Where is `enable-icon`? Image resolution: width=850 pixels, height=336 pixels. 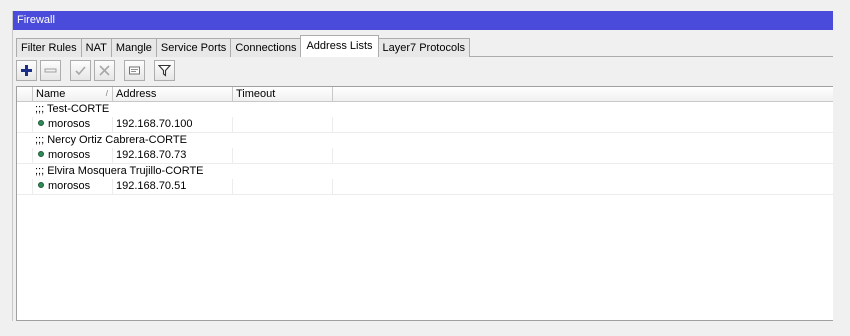
enable-icon is located at coordinates (80, 71).